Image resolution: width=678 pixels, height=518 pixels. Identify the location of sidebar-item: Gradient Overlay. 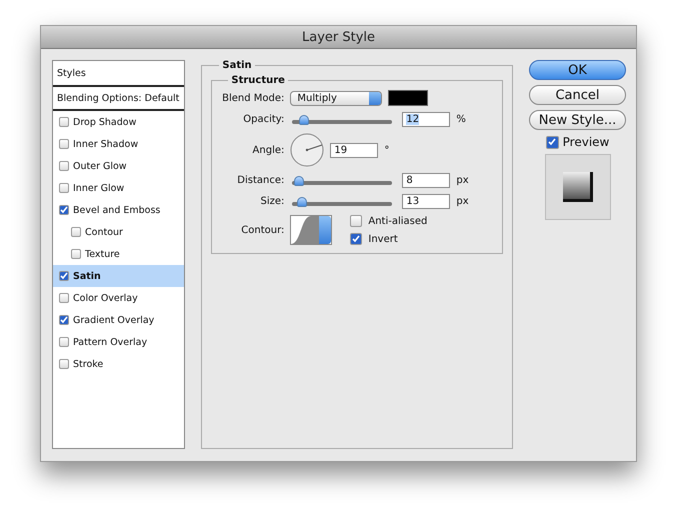
(113, 320).